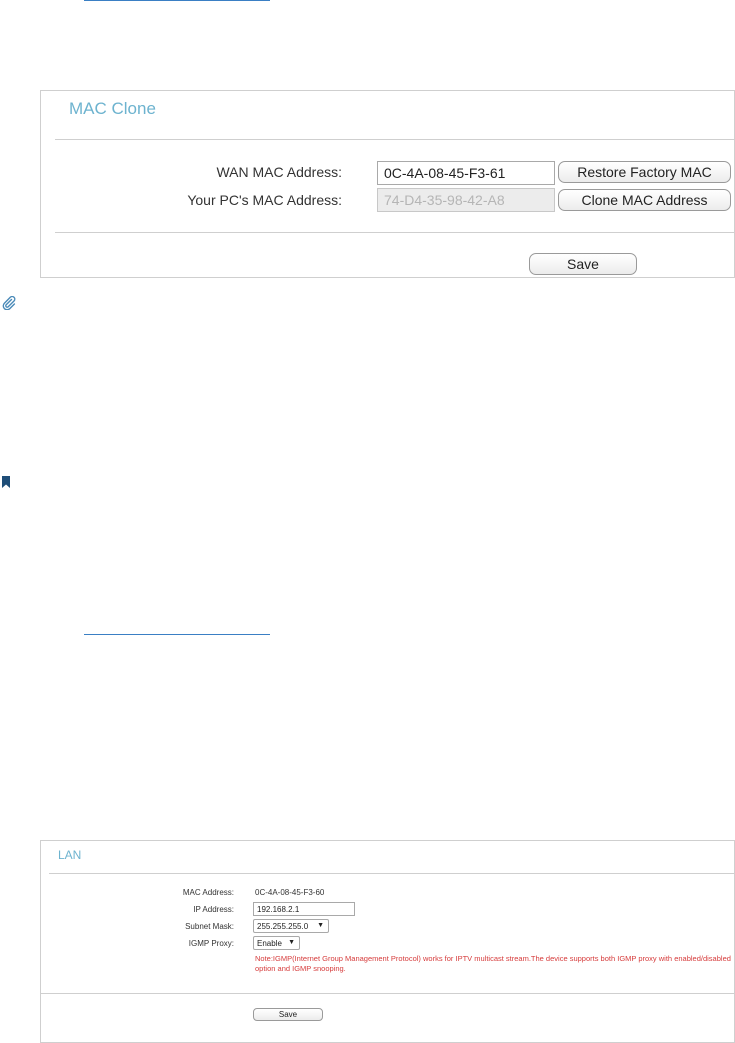  What do you see at coordinates (304, 909) in the screenshot?
I see `lan-ip-input: 192.168.2.1` at bounding box center [304, 909].